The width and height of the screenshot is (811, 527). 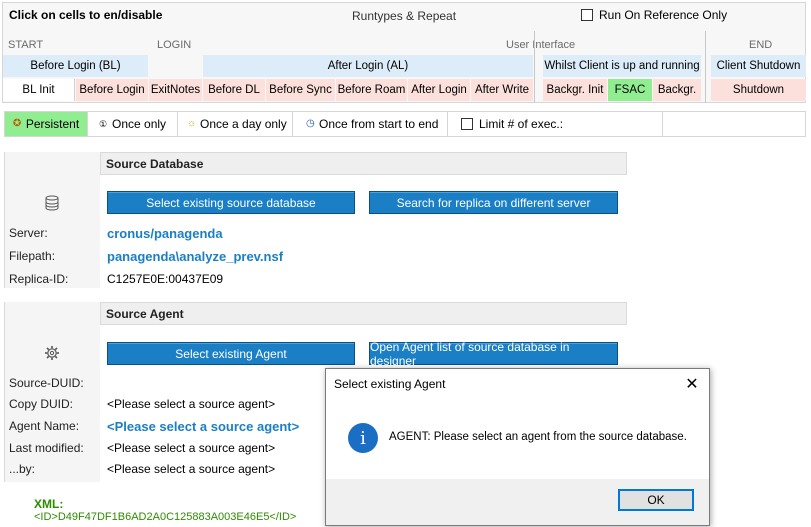 What do you see at coordinates (191, 469) in the screenshot?
I see `by-value: <Please select a source agent>` at bounding box center [191, 469].